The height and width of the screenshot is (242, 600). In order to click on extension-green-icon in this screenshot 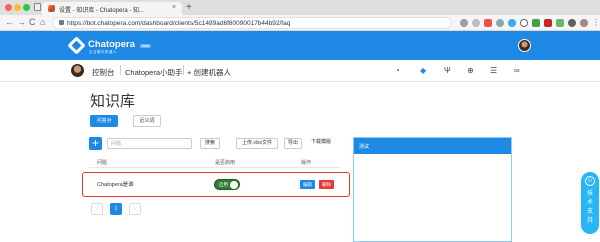, I will do `click(536, 23)`.